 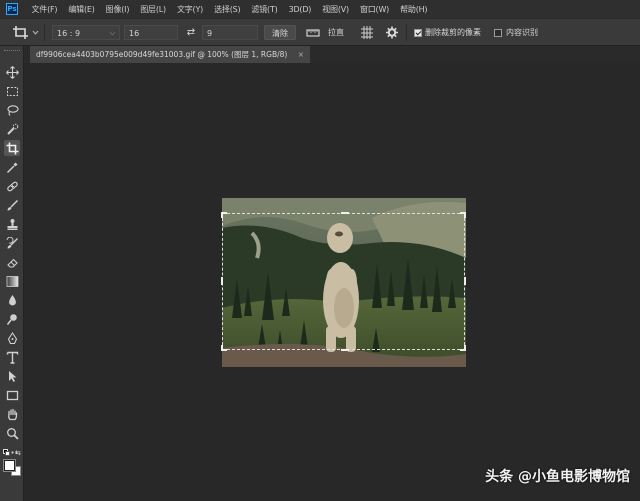 What do you see at coordinates (336, 9) in the screenshot?
I see `menu-view: 视图(V)` at bounding box center [336, 9].